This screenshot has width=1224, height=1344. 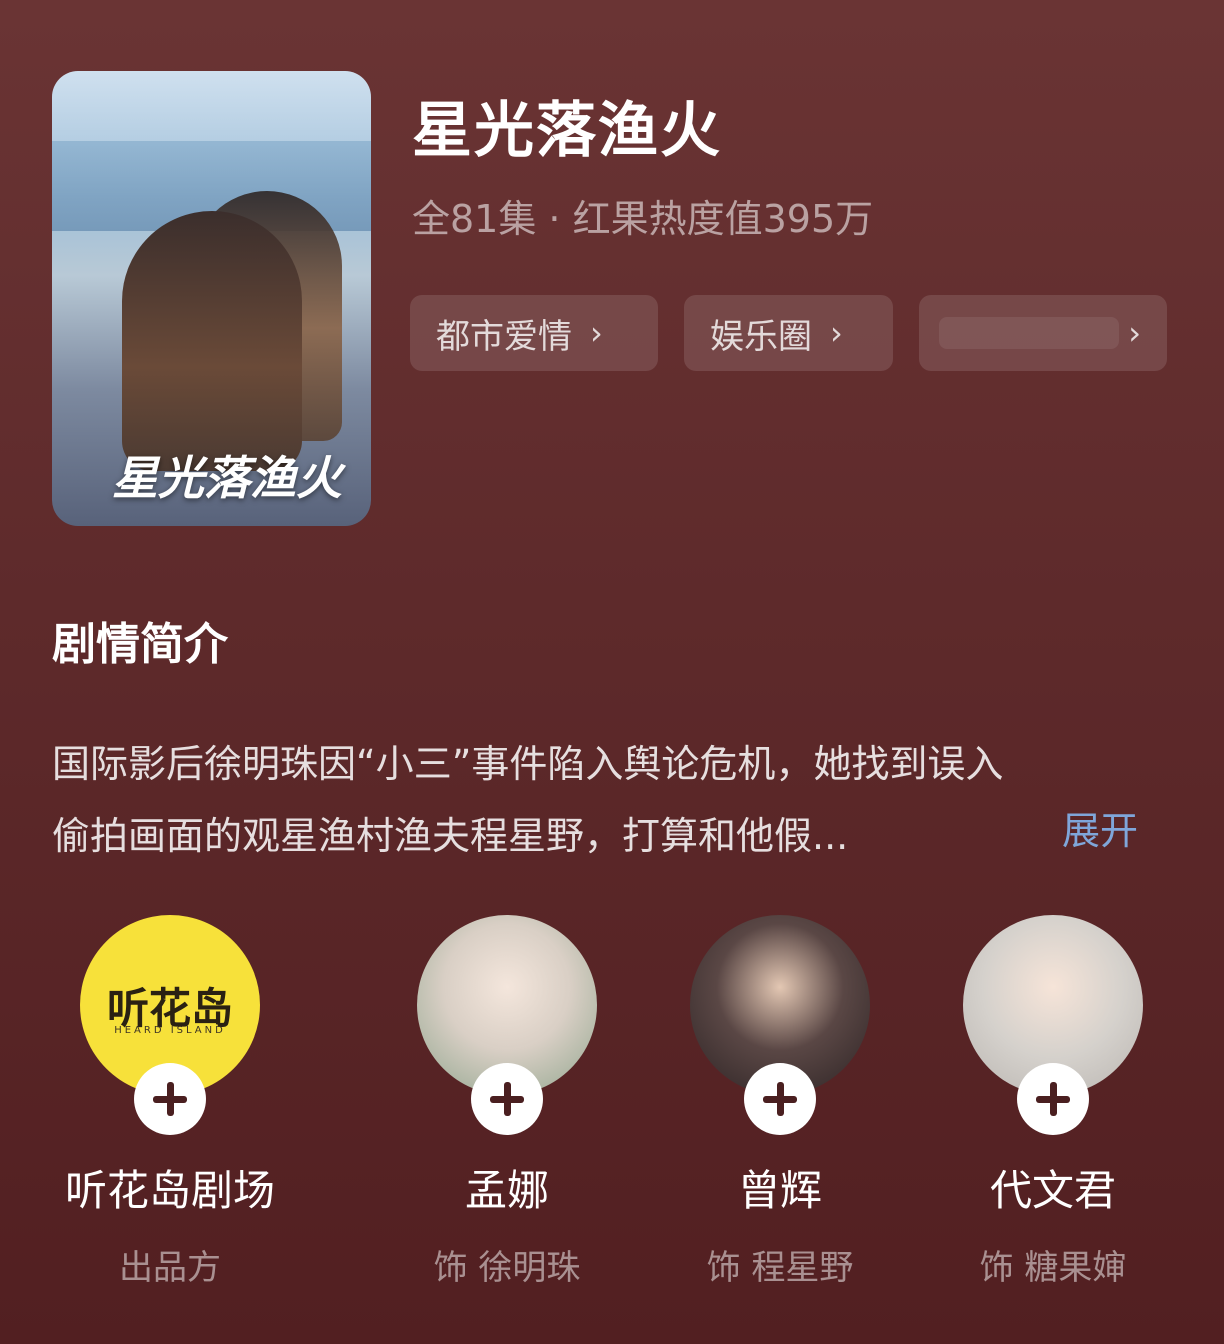 What do you see at coordinates (779, 1190) in the screenshot?
I see `person-name: 曾辉` at bounding box center [779, 1190].